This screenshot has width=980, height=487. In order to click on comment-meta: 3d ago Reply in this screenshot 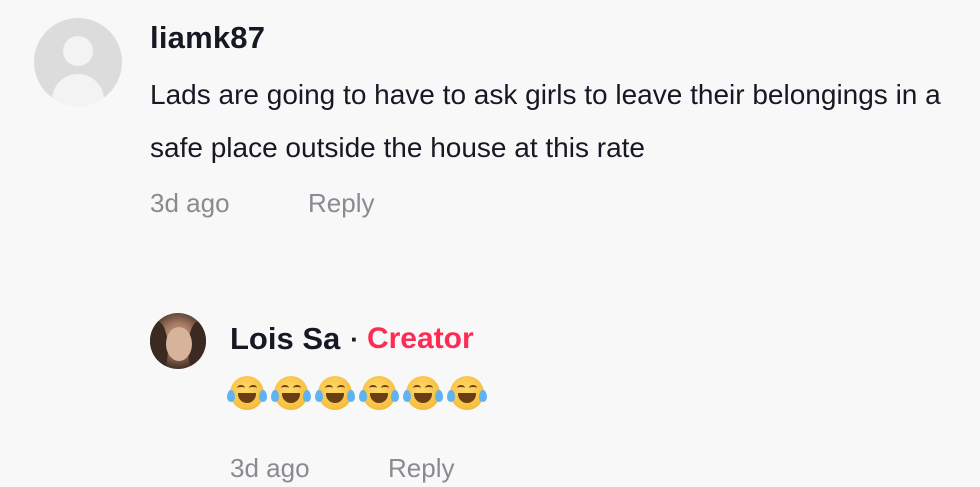, I will do `click(550, 203)`.